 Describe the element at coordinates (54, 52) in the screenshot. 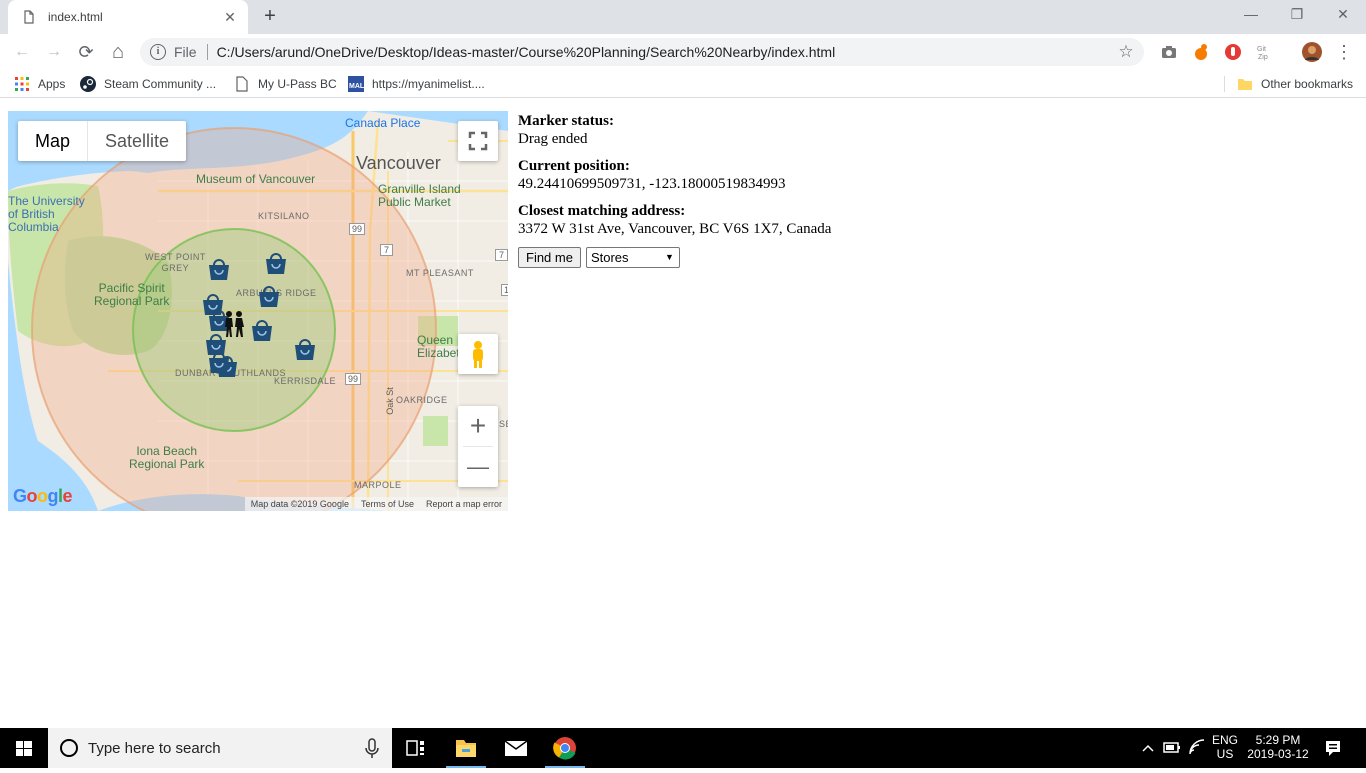

I see `forward-button: →` at that location.